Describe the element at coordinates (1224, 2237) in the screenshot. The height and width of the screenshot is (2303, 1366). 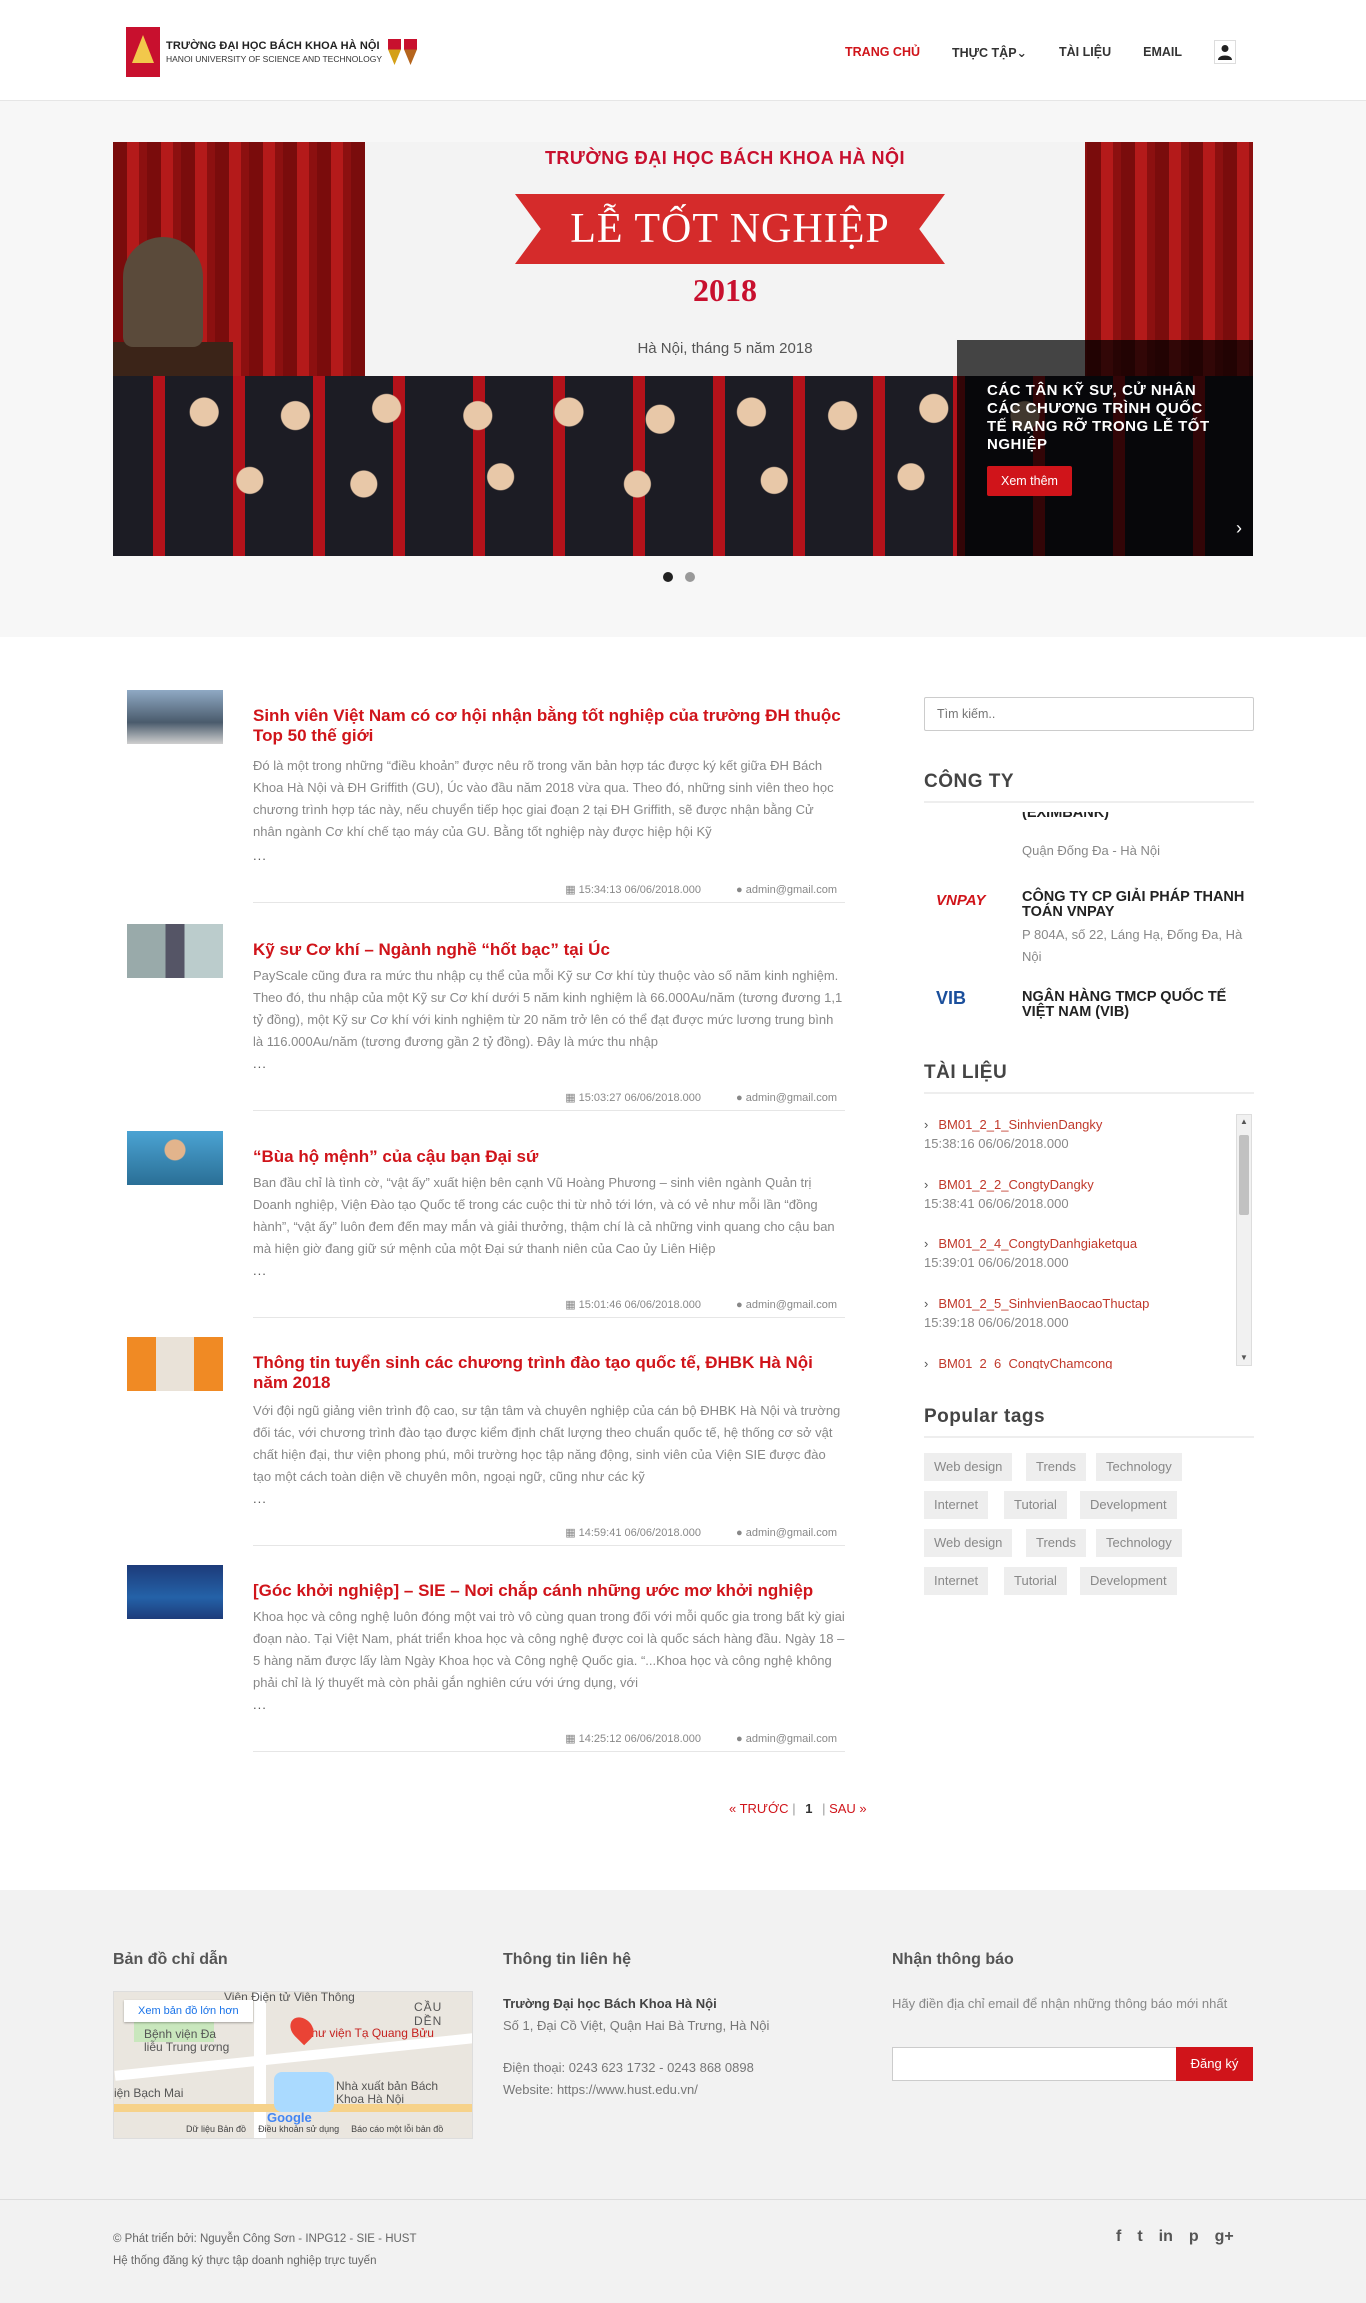
I see `google-plus-icon: g+` at that location.